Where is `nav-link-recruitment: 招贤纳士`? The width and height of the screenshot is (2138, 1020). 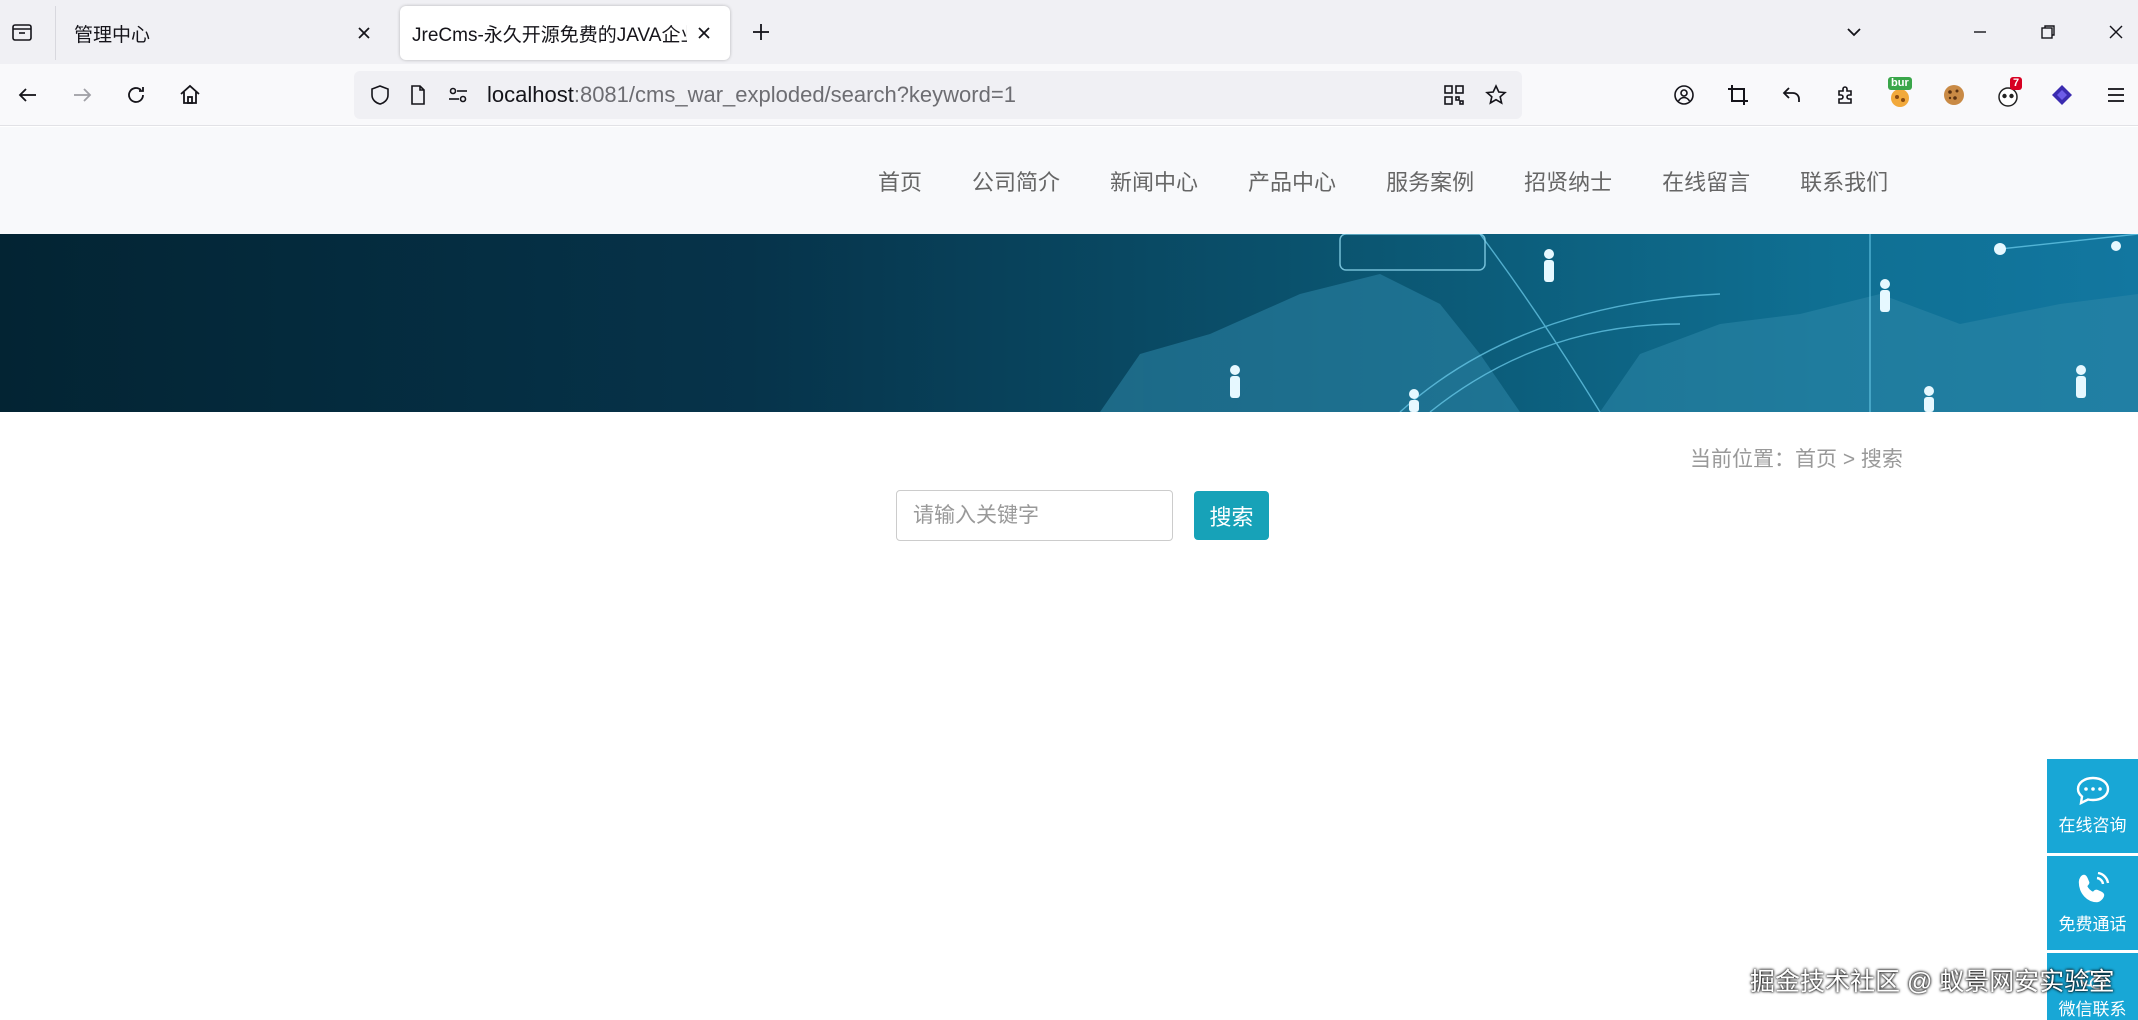 nav-link-recruitment: 招贤纳士 is located at coordinates (1568, 181).